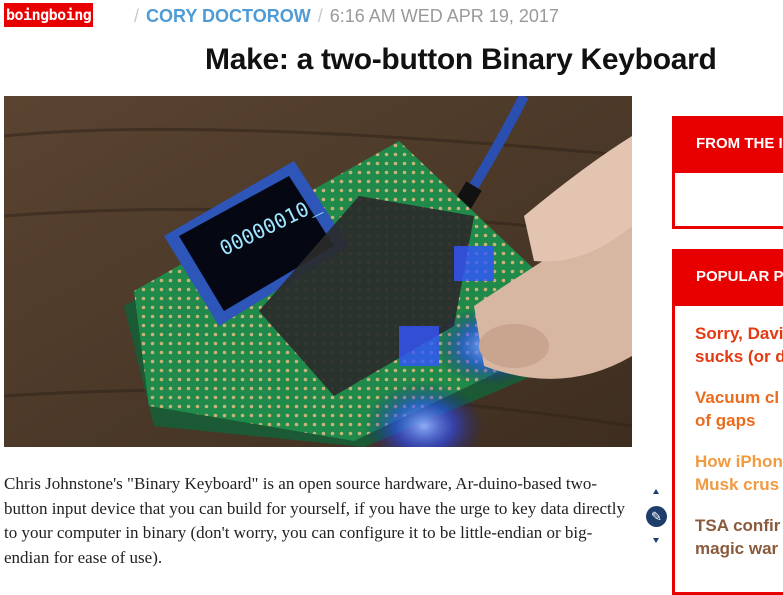 The width and height of the screenshot is (783, 595). I want to click on popular-item-line: Sorry, Davi, so click(739, 333).